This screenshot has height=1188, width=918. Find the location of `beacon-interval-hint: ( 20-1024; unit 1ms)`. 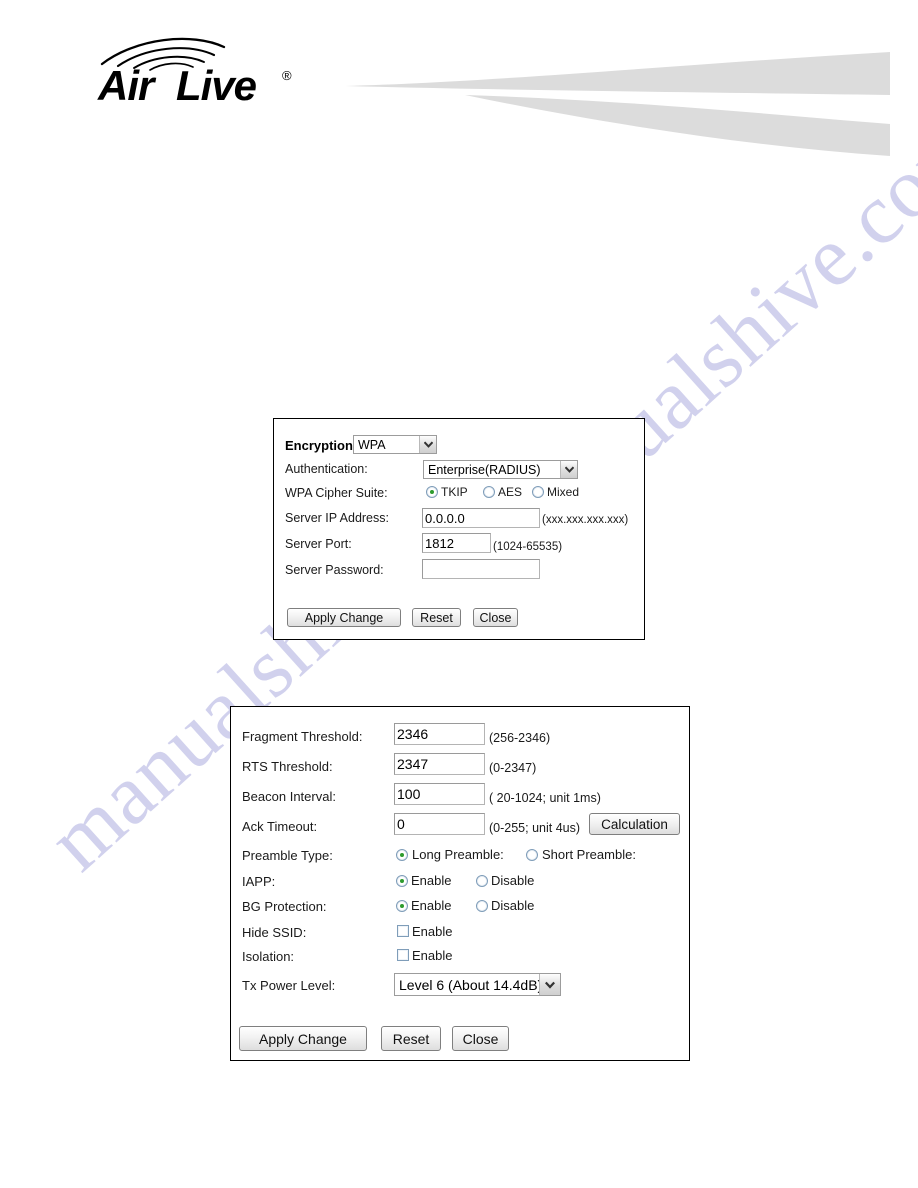

beacon-interval-hint: ( 20-1024; unit 1ms) is located at coordinates (545, 798).